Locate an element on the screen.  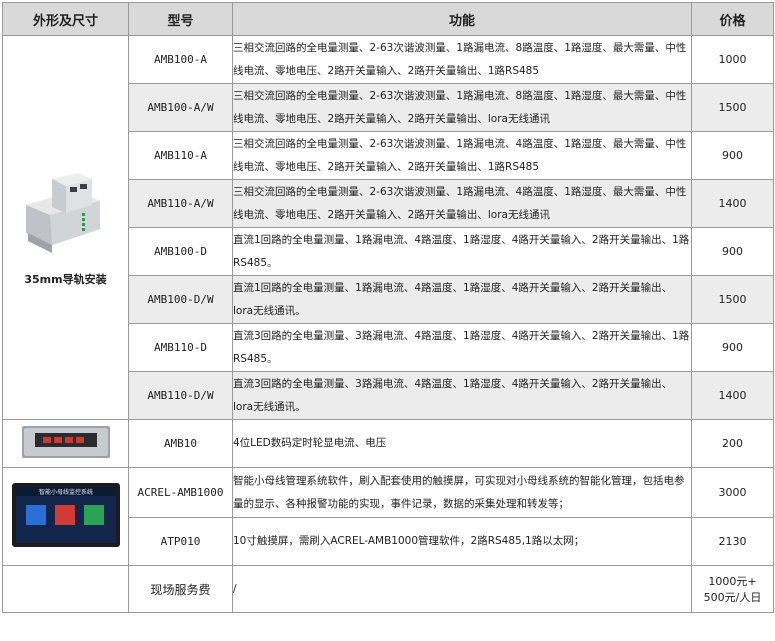
model-cell: ATP010 is located at coordinates (180, 541).